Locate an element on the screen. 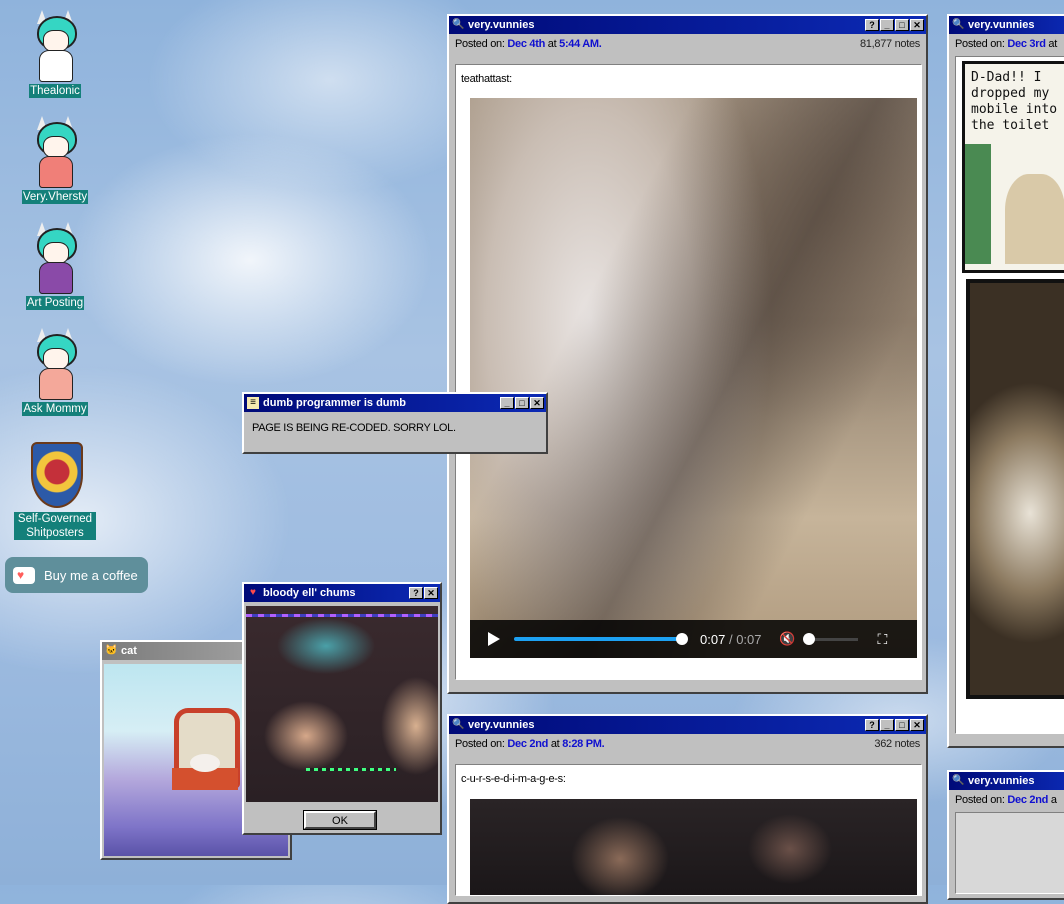  volume-slider is located at coordinates (830, 638).